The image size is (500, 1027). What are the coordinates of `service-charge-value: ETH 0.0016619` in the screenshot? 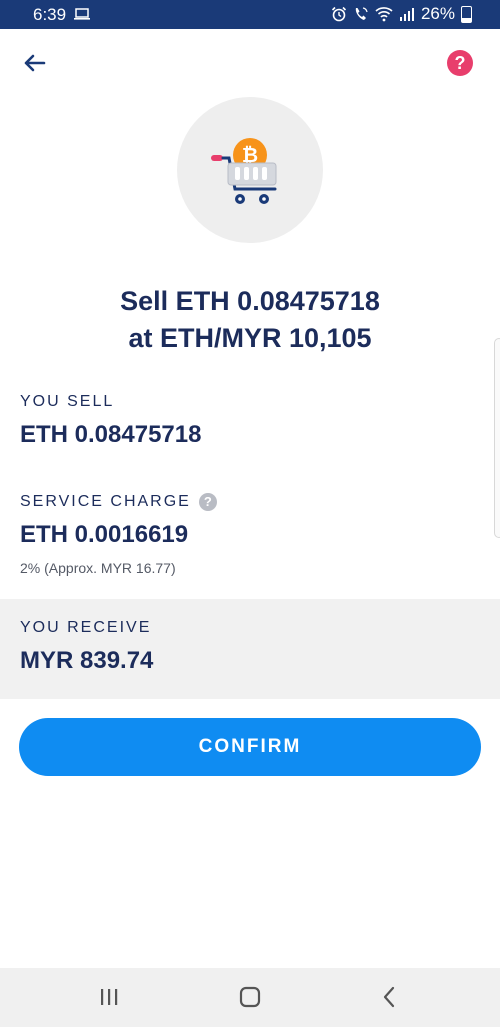 It's located at (104, 534).